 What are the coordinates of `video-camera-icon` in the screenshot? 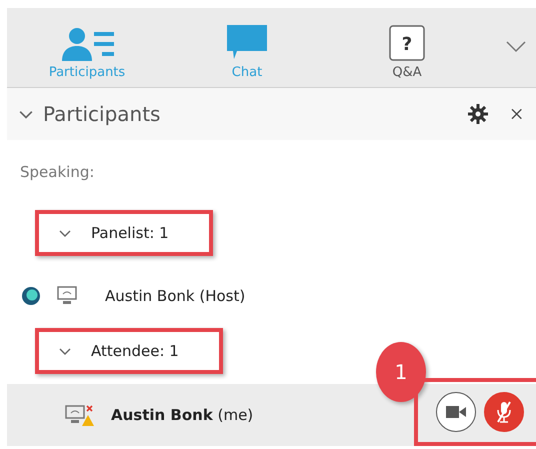 It's located at (456, 412).